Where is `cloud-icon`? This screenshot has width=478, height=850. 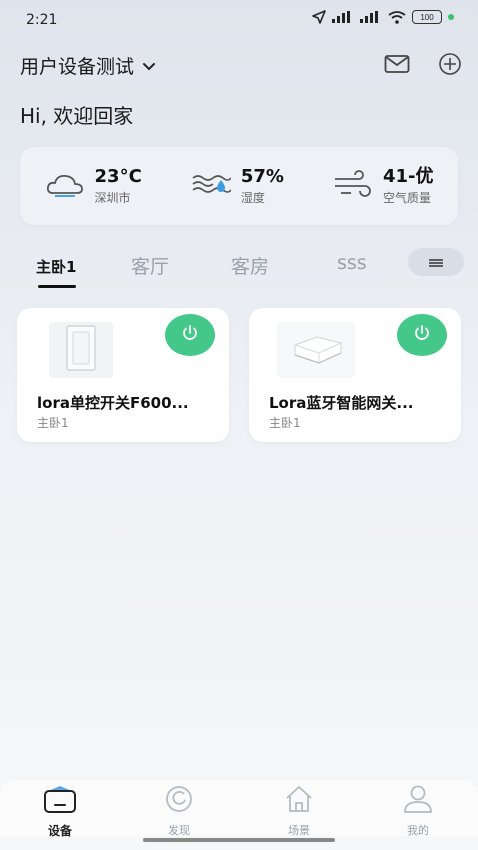
cloud-icon is located at coordinates (65, 186).